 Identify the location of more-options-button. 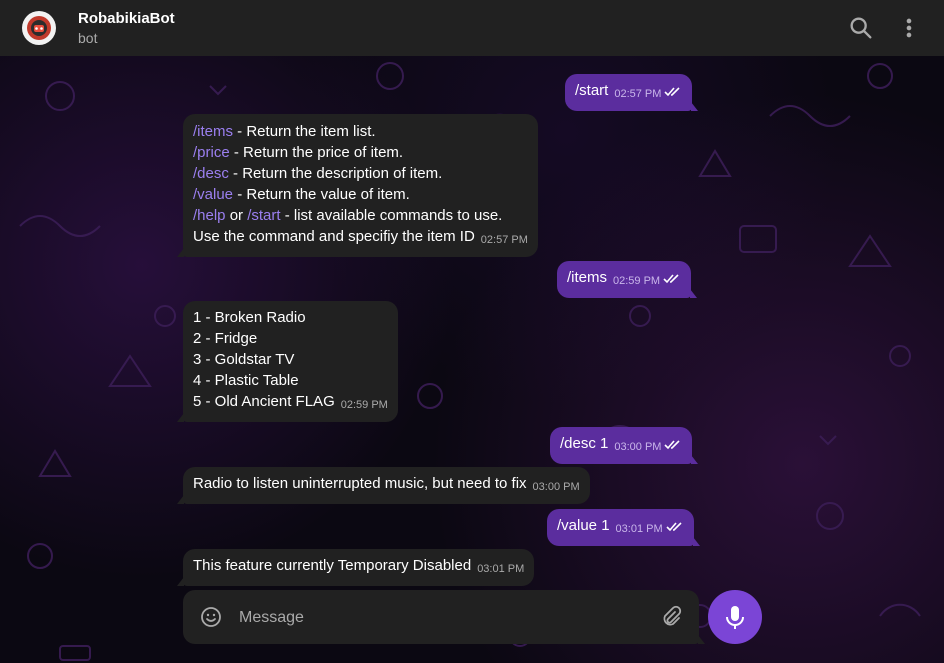
(909, 28).